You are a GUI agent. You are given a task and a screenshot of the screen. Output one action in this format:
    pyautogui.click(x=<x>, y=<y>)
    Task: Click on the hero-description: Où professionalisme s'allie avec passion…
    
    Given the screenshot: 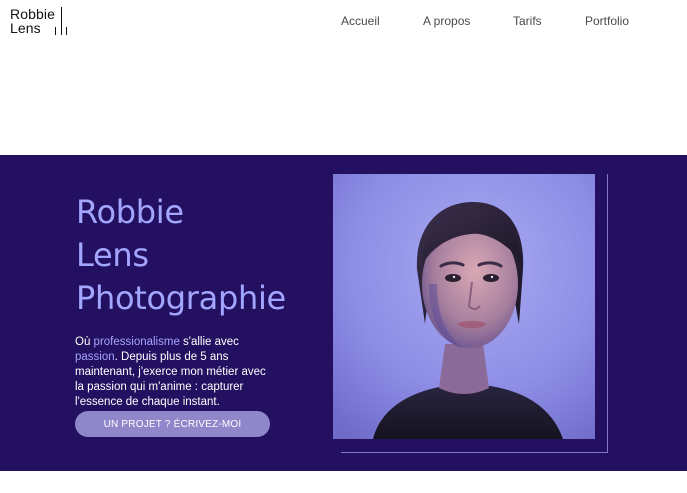 What is the action you would take?
    pyautogui.click(x=175, y=372)
    